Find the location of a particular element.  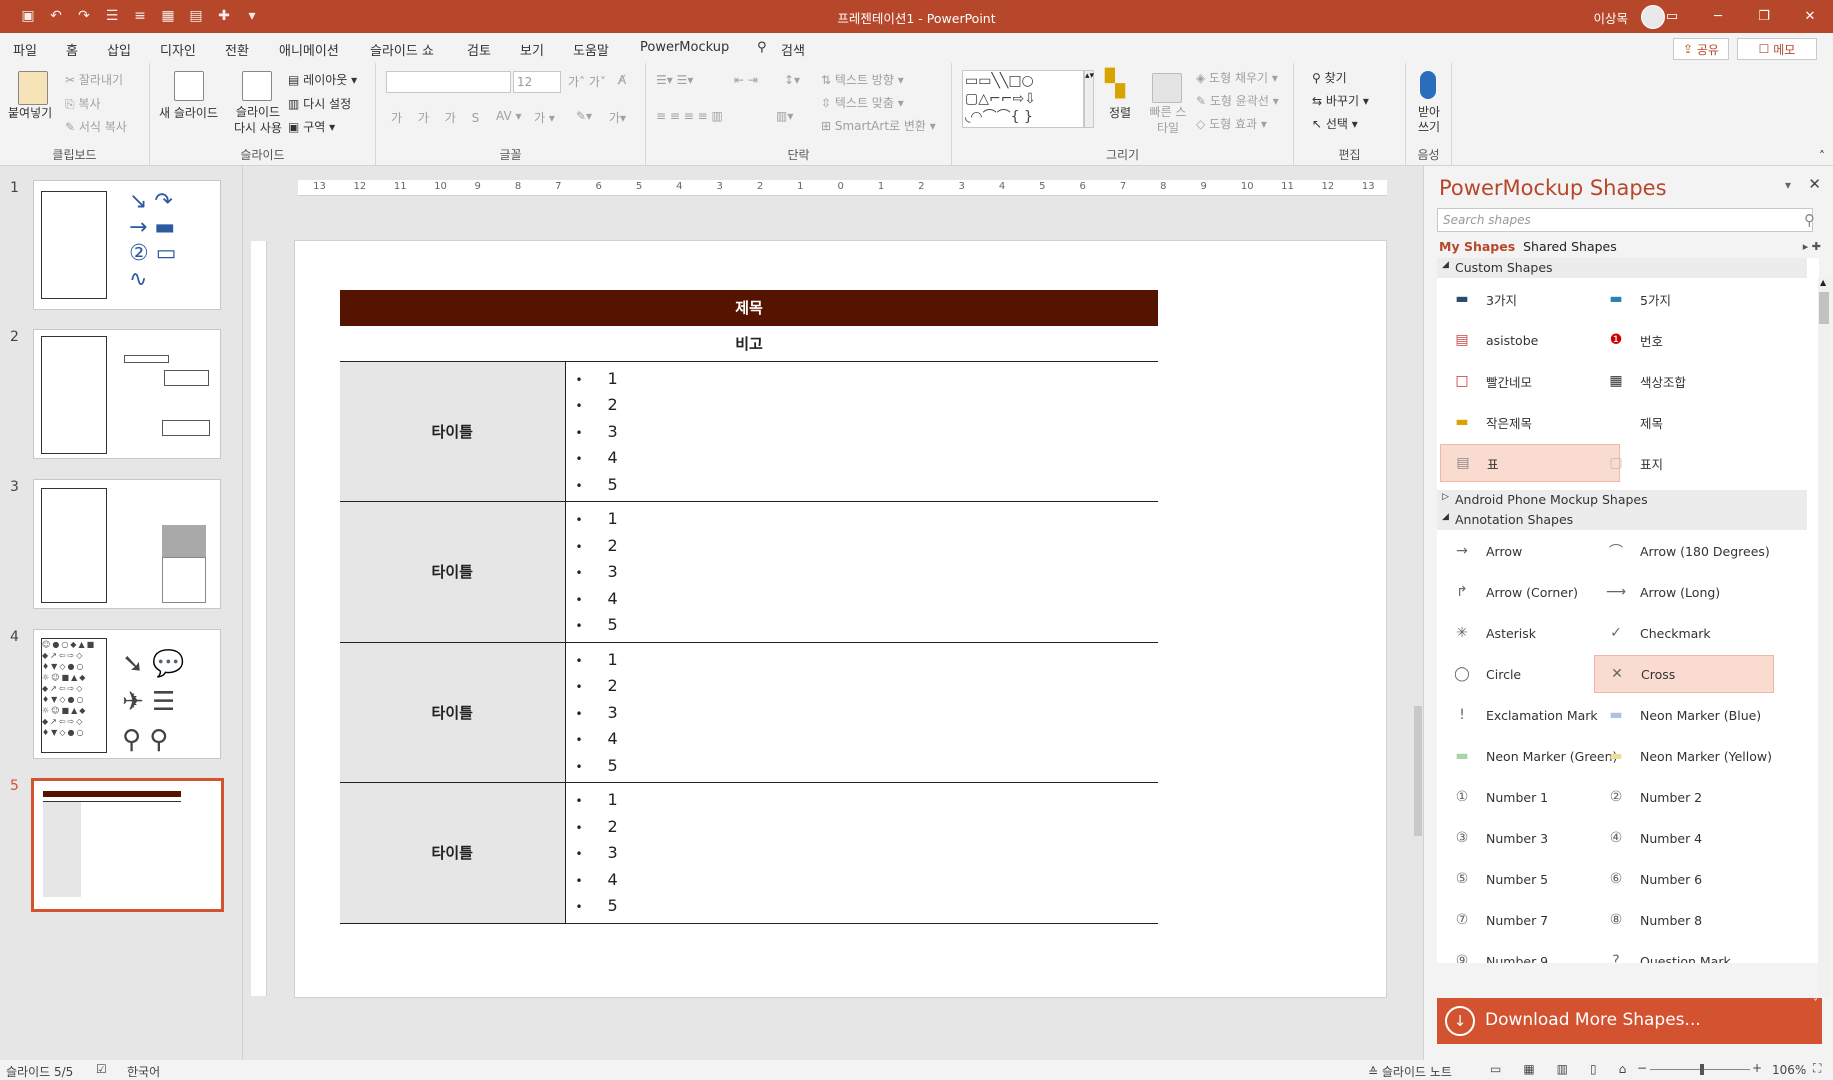

microphone-icon is located at coordinates (1428, 85).